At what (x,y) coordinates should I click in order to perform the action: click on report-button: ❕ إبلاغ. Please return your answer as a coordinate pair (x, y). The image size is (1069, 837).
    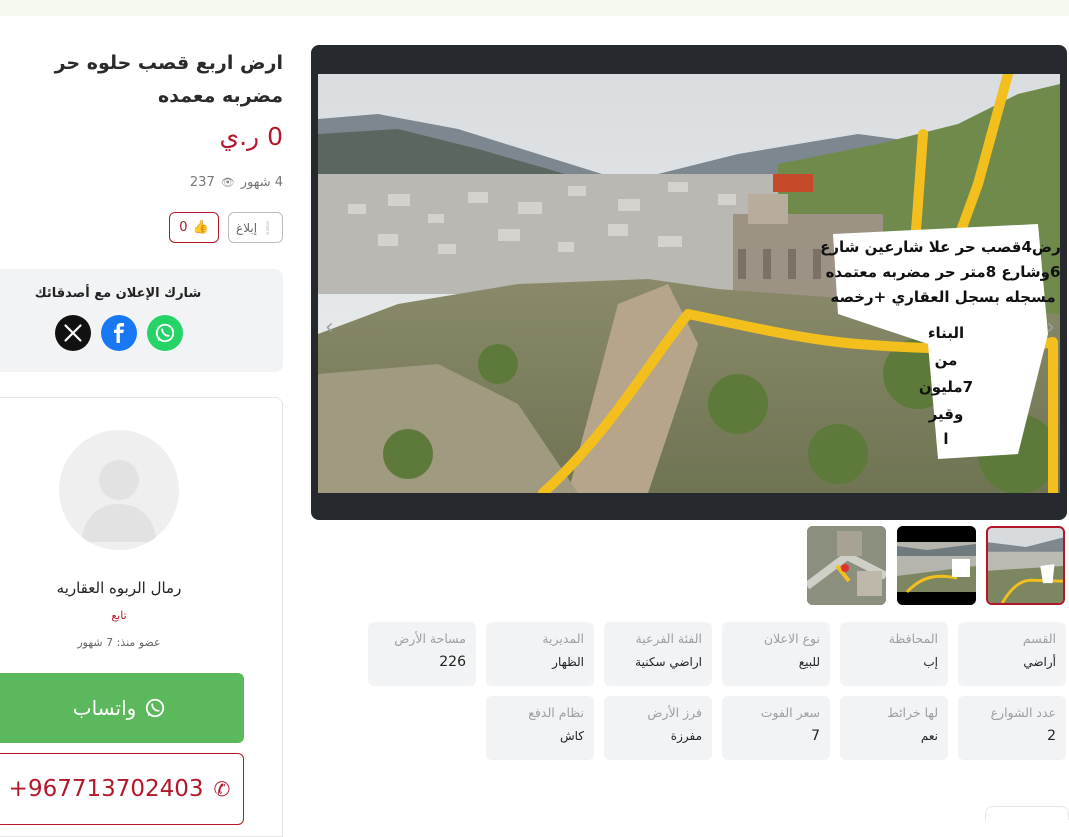
    Looking at the image, I should click on (255, 227).